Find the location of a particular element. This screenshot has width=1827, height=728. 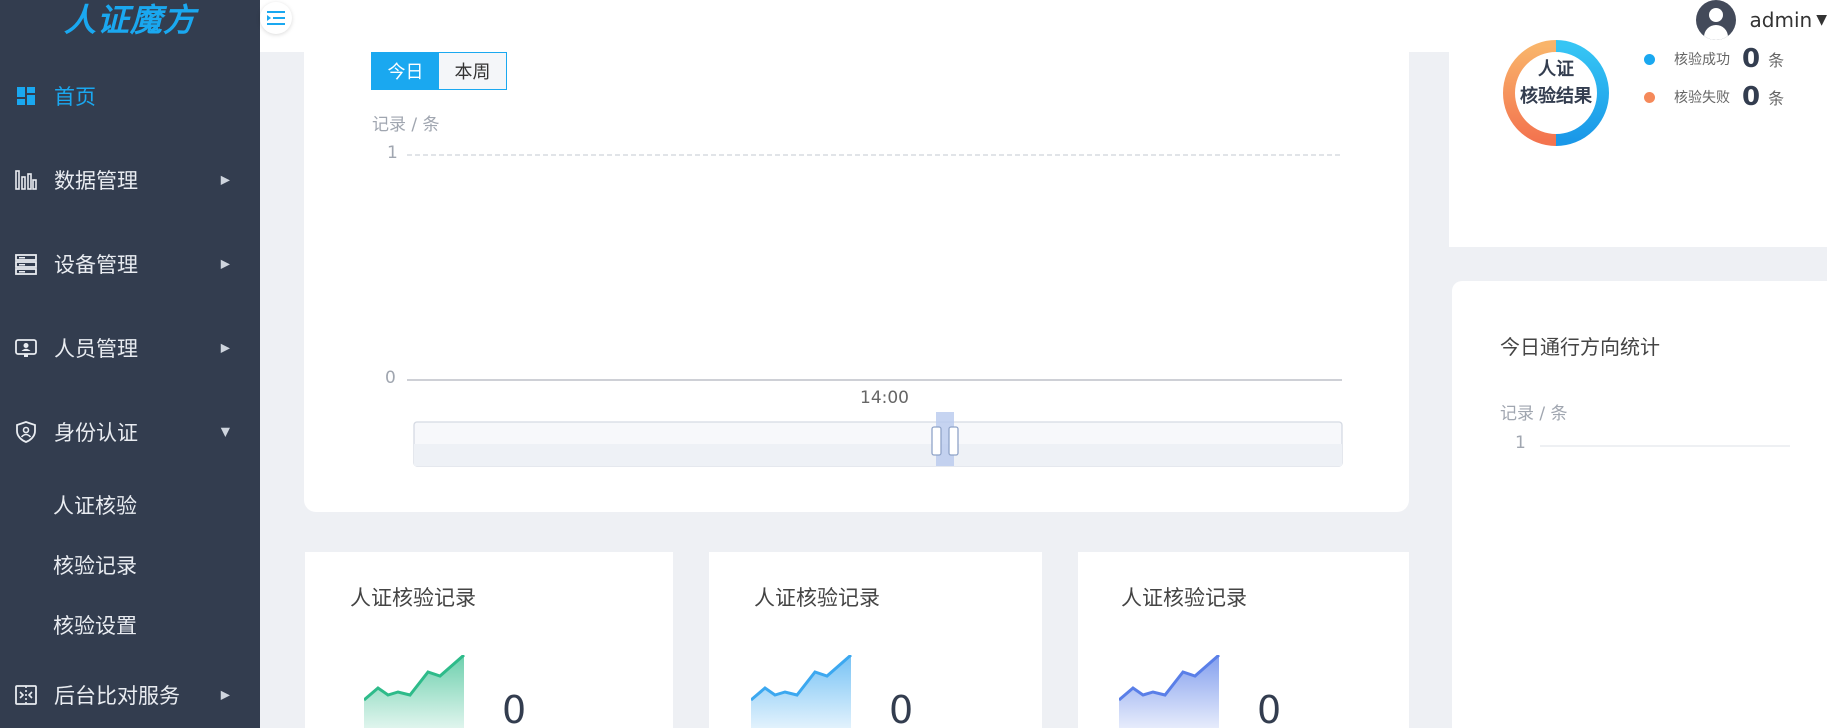

sidebar-subitem-verification-records: 核验记录 is located at coordinates (95, 565).